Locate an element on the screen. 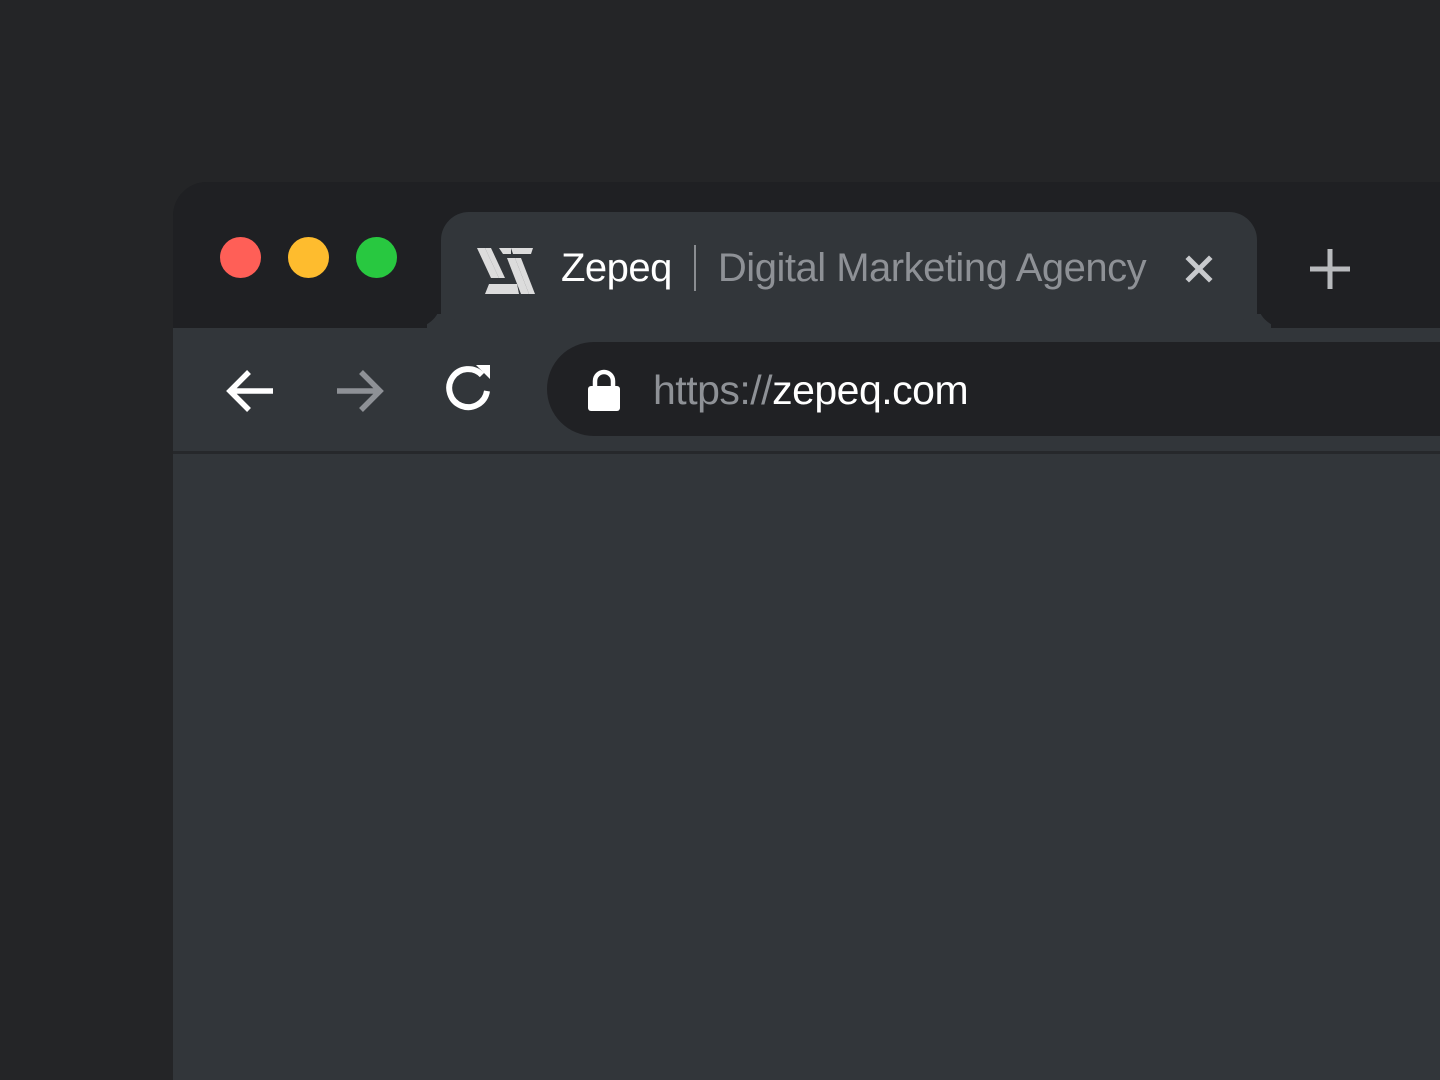 The width and height of the screenshot is (1440, 1080). tab-active: Zepeq Digital Marketing Agency is located at coordinates (849, 270).